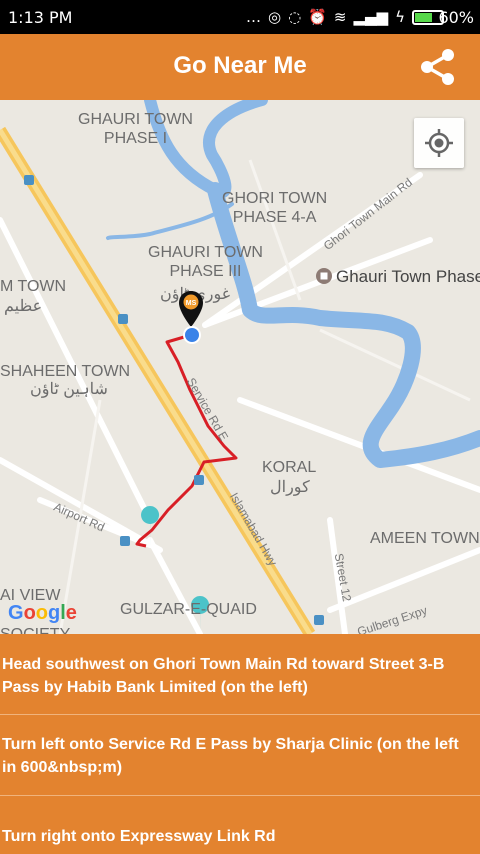 This screenshot has width=480, height=854. I want to click on map-label-society: SOCIETY, so click(35, 629).